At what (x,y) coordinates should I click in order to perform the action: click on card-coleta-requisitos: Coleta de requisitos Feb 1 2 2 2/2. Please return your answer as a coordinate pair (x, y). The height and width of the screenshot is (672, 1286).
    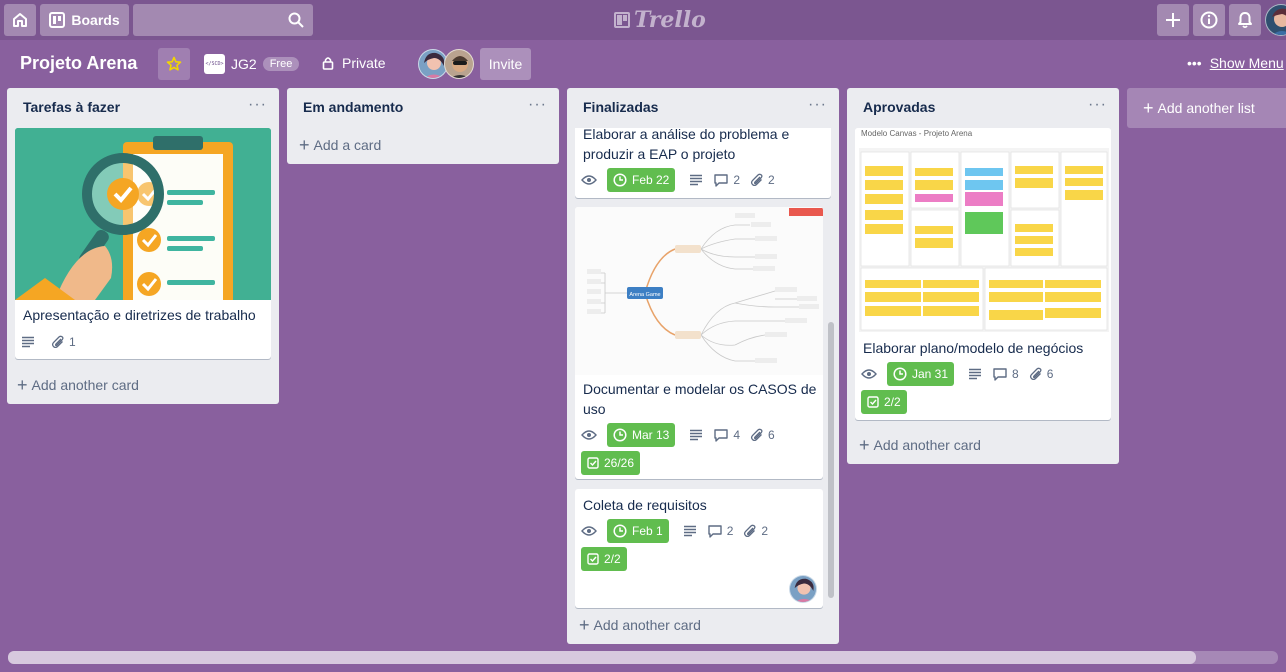
    Looking at the image, I should click on (699, 548).